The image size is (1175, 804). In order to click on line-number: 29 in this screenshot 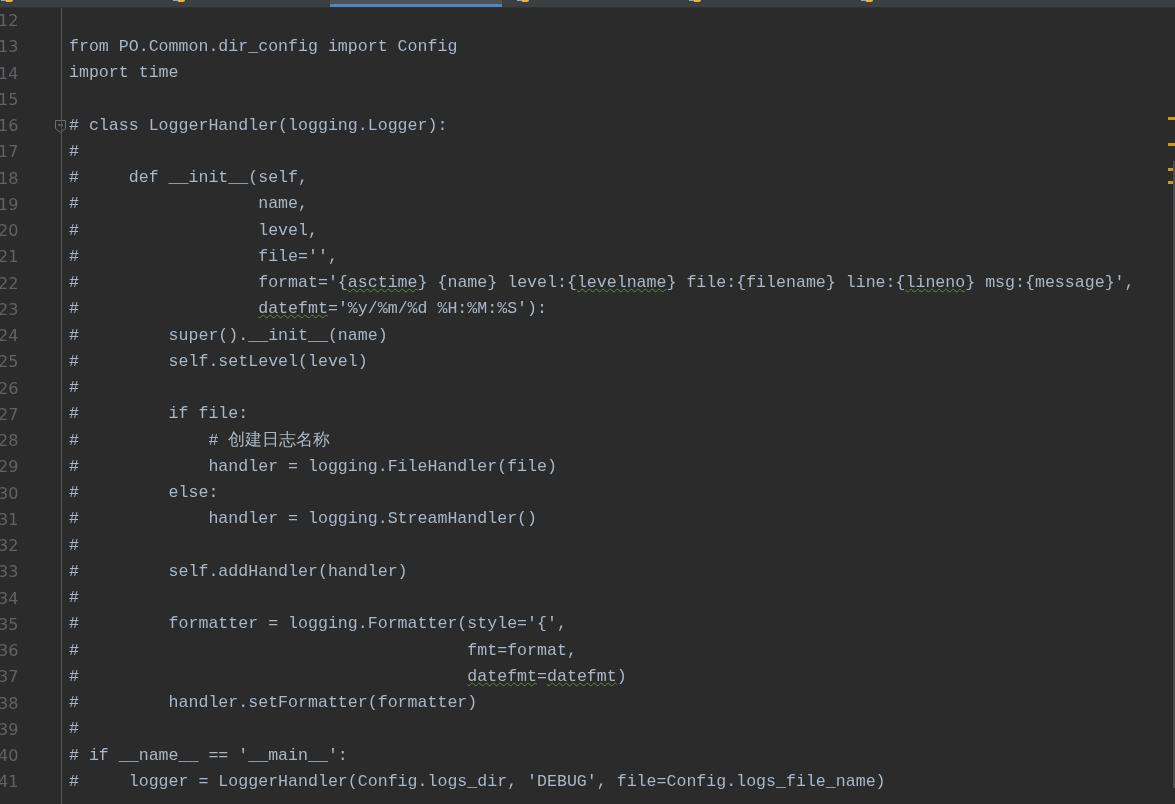, I will do `click(9, 467)`.